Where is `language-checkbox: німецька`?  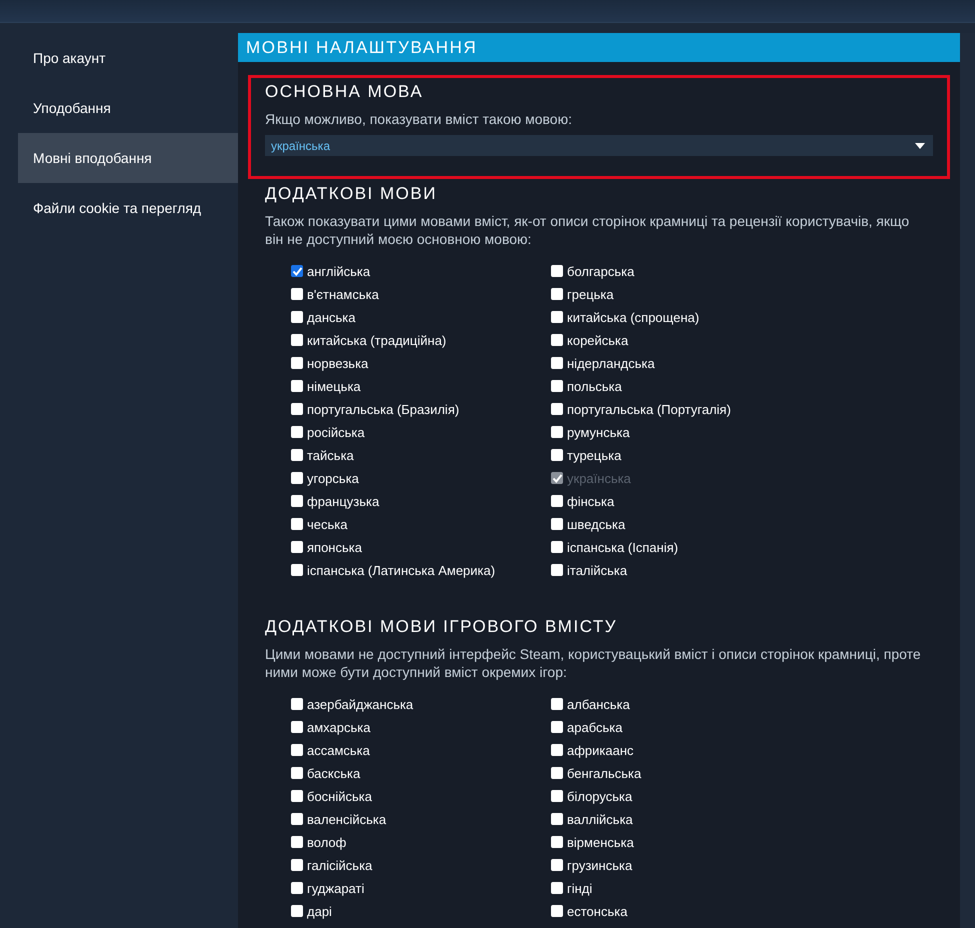 language-checkbox: німецька is located at coordinates (421, 386).